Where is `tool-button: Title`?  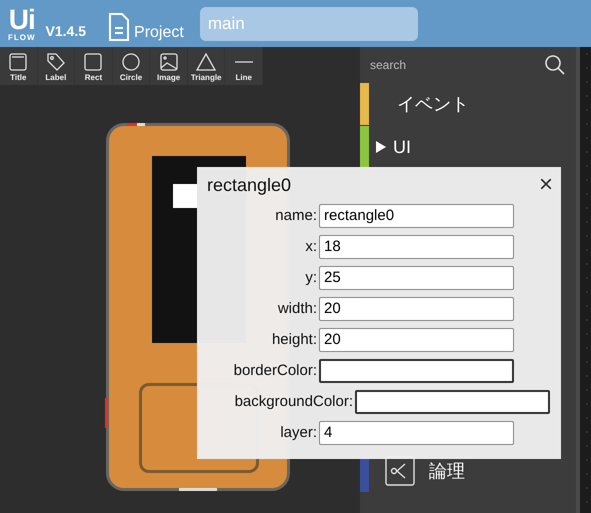 tool-button: Title is located at coordinates (19, 66).